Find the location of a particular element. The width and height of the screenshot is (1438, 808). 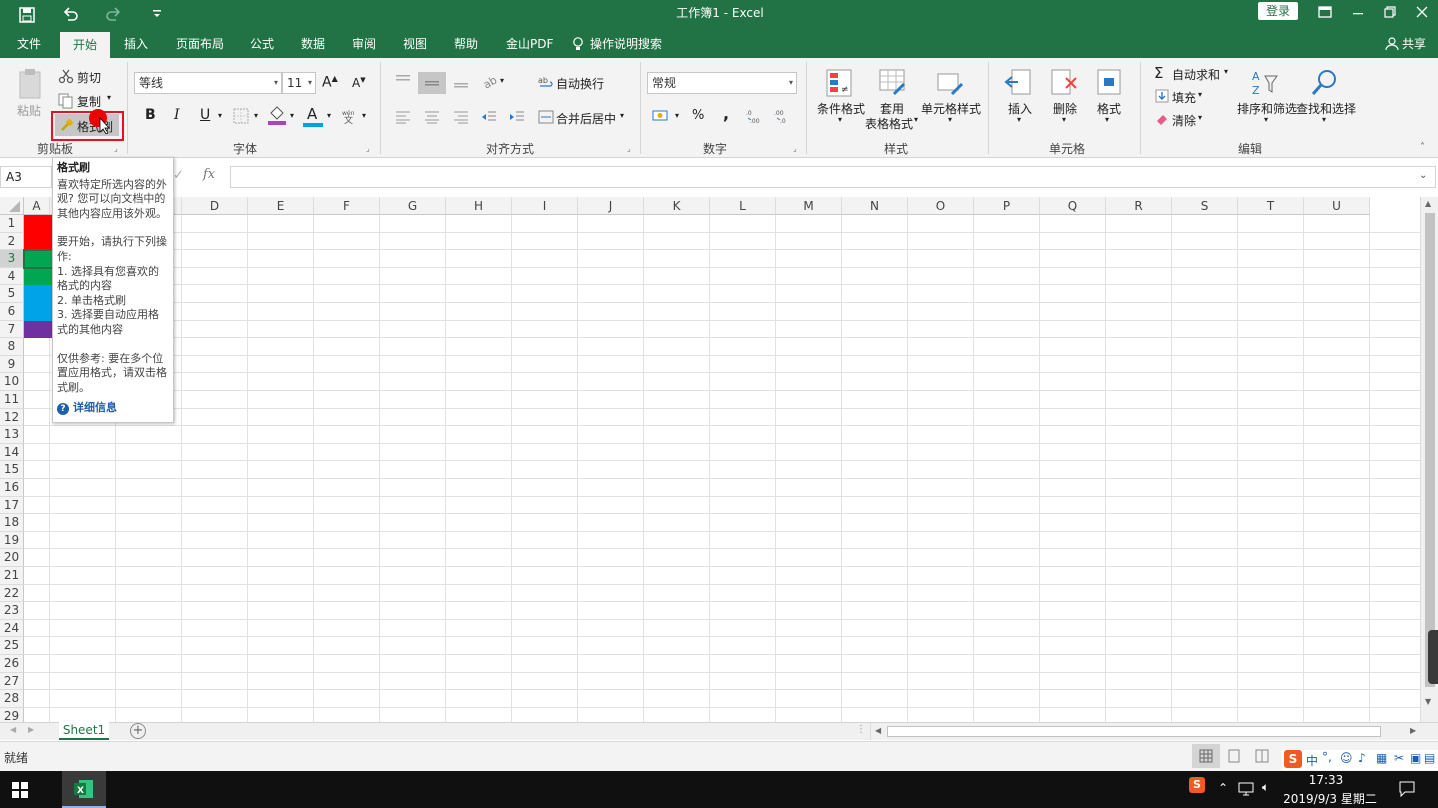

windows-start-icon is located at coordinates (20, 790).